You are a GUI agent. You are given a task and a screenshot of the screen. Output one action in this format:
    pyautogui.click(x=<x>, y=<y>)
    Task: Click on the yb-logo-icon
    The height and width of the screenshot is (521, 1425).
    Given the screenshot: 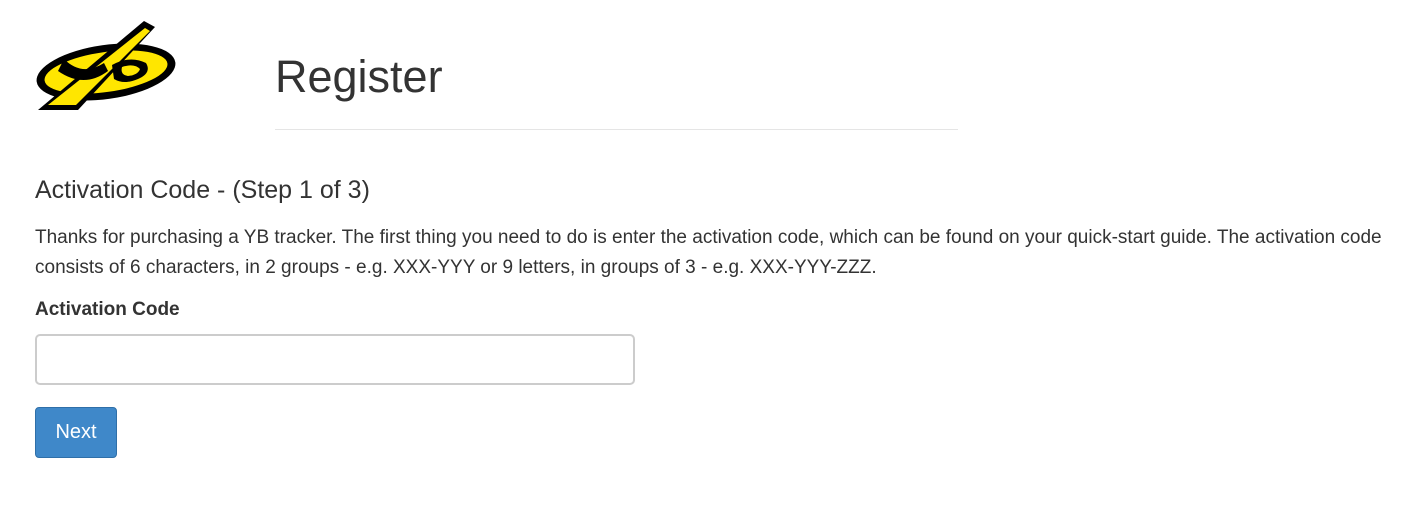 What is the action you would take?
    pyautogui.click(x=106, y=65)
    